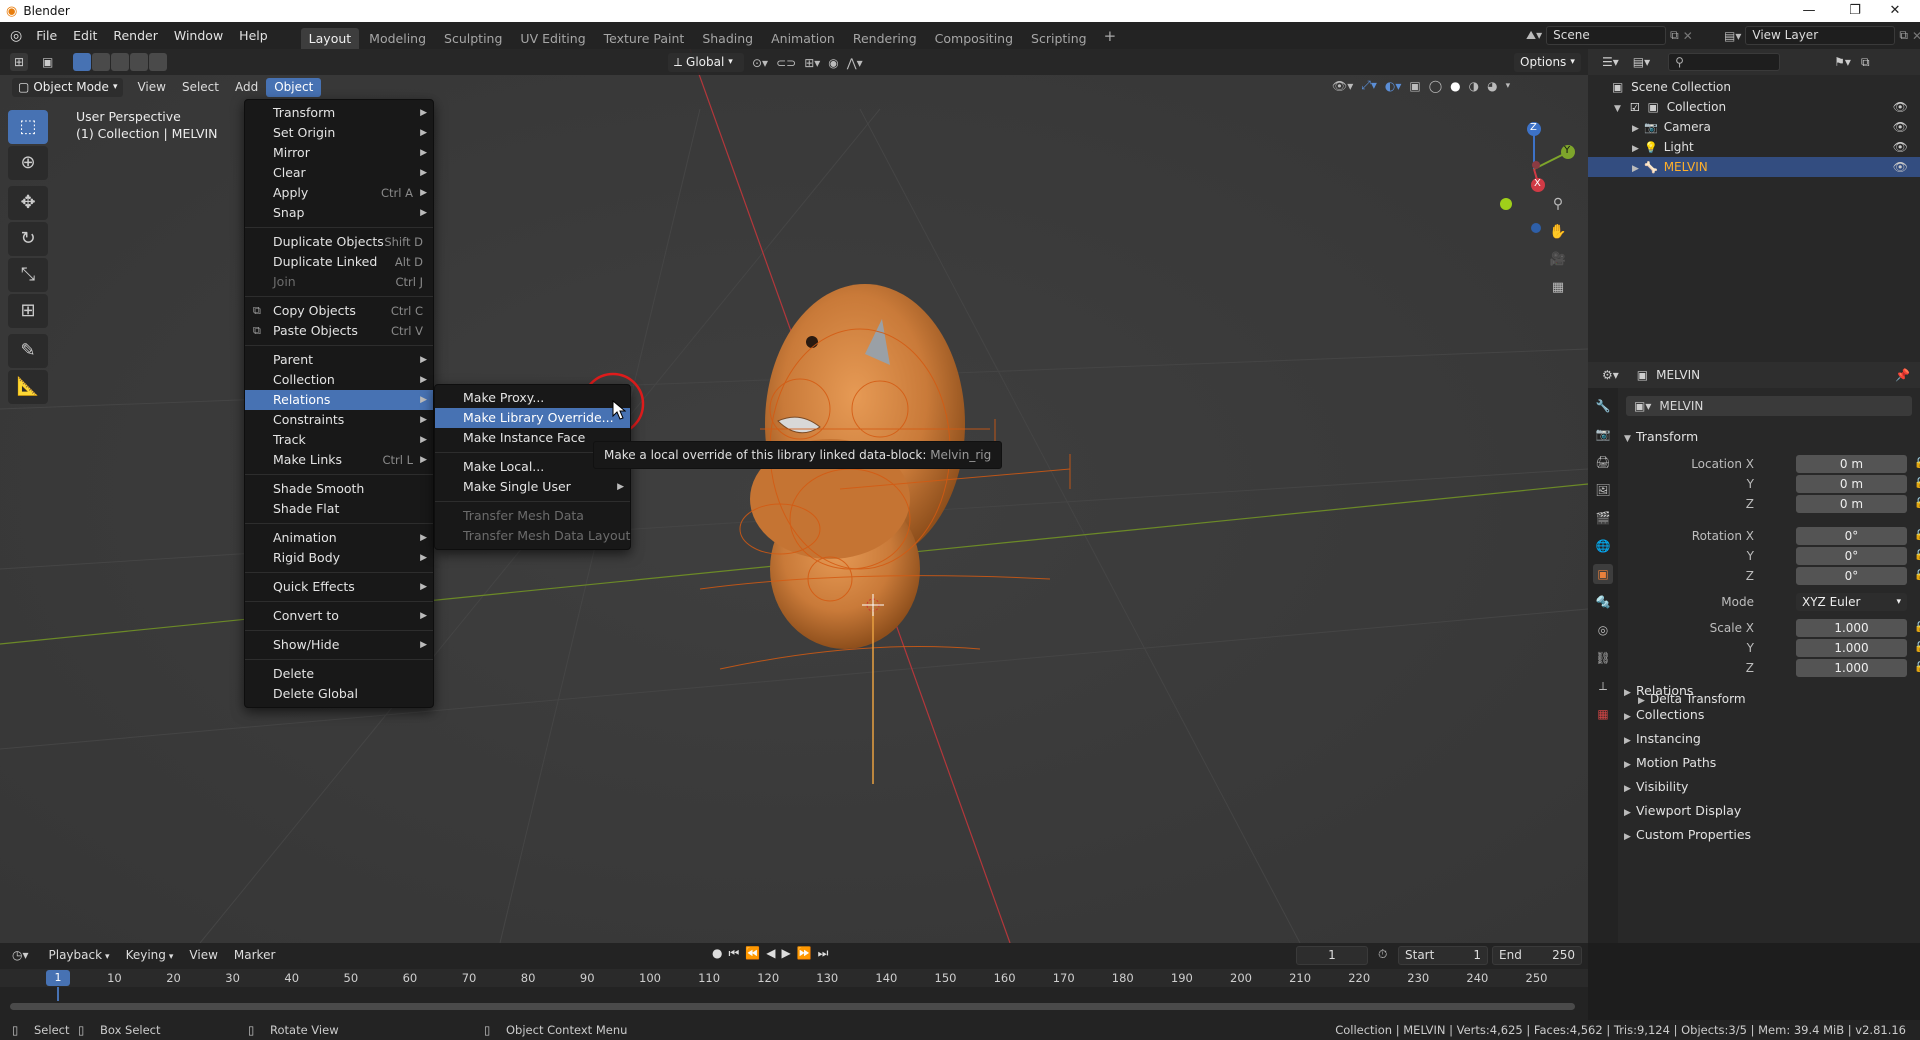 The height and width of the screenshot is (1040, 1920). I want to click on timeline-menu-view: View, so click(203, 955).